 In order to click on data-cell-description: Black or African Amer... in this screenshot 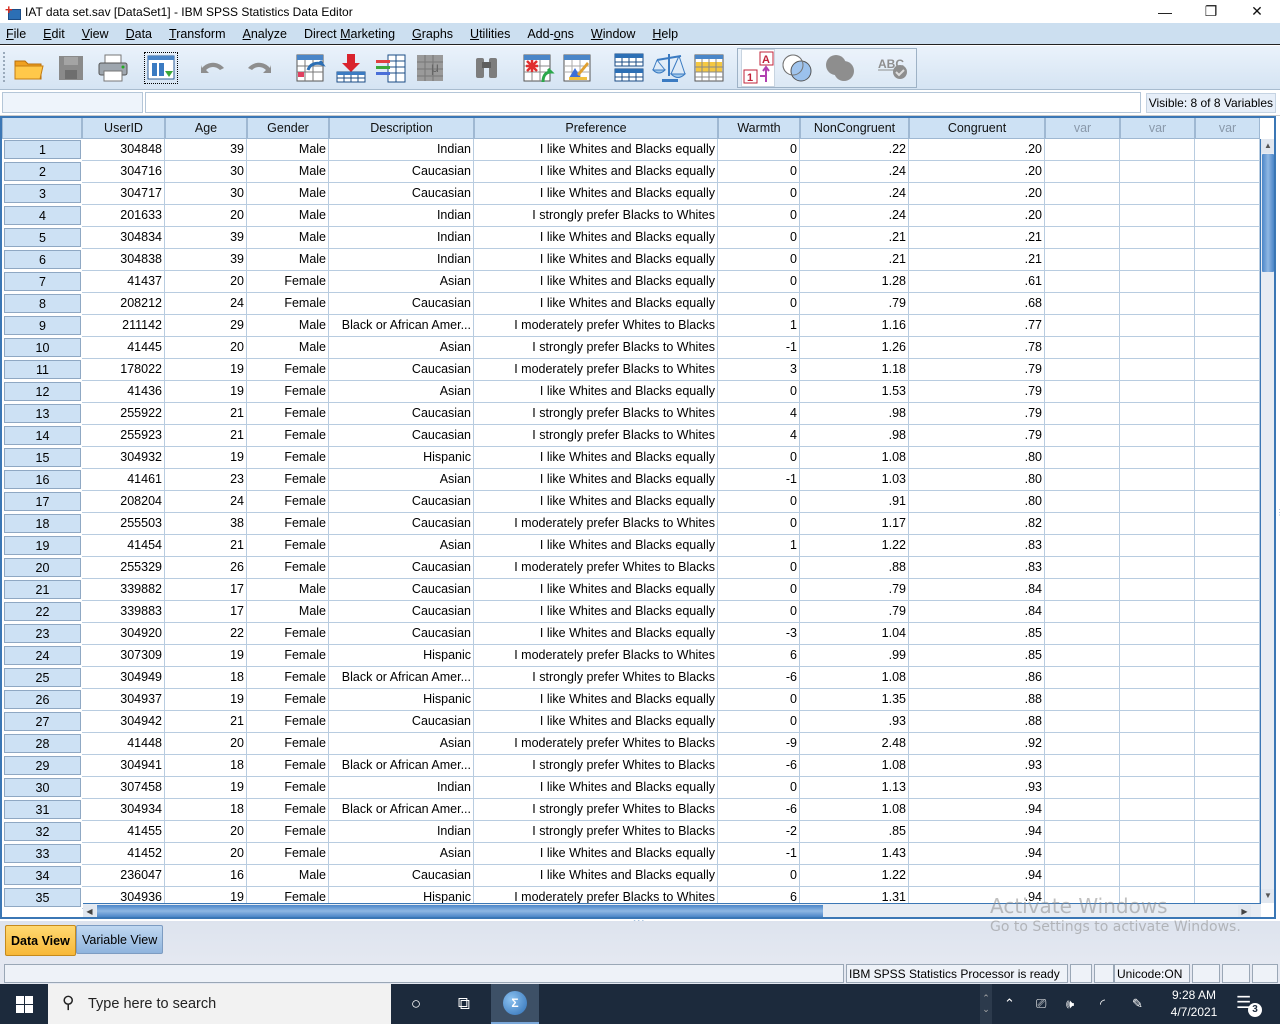, I will do `click(401, 678)`.